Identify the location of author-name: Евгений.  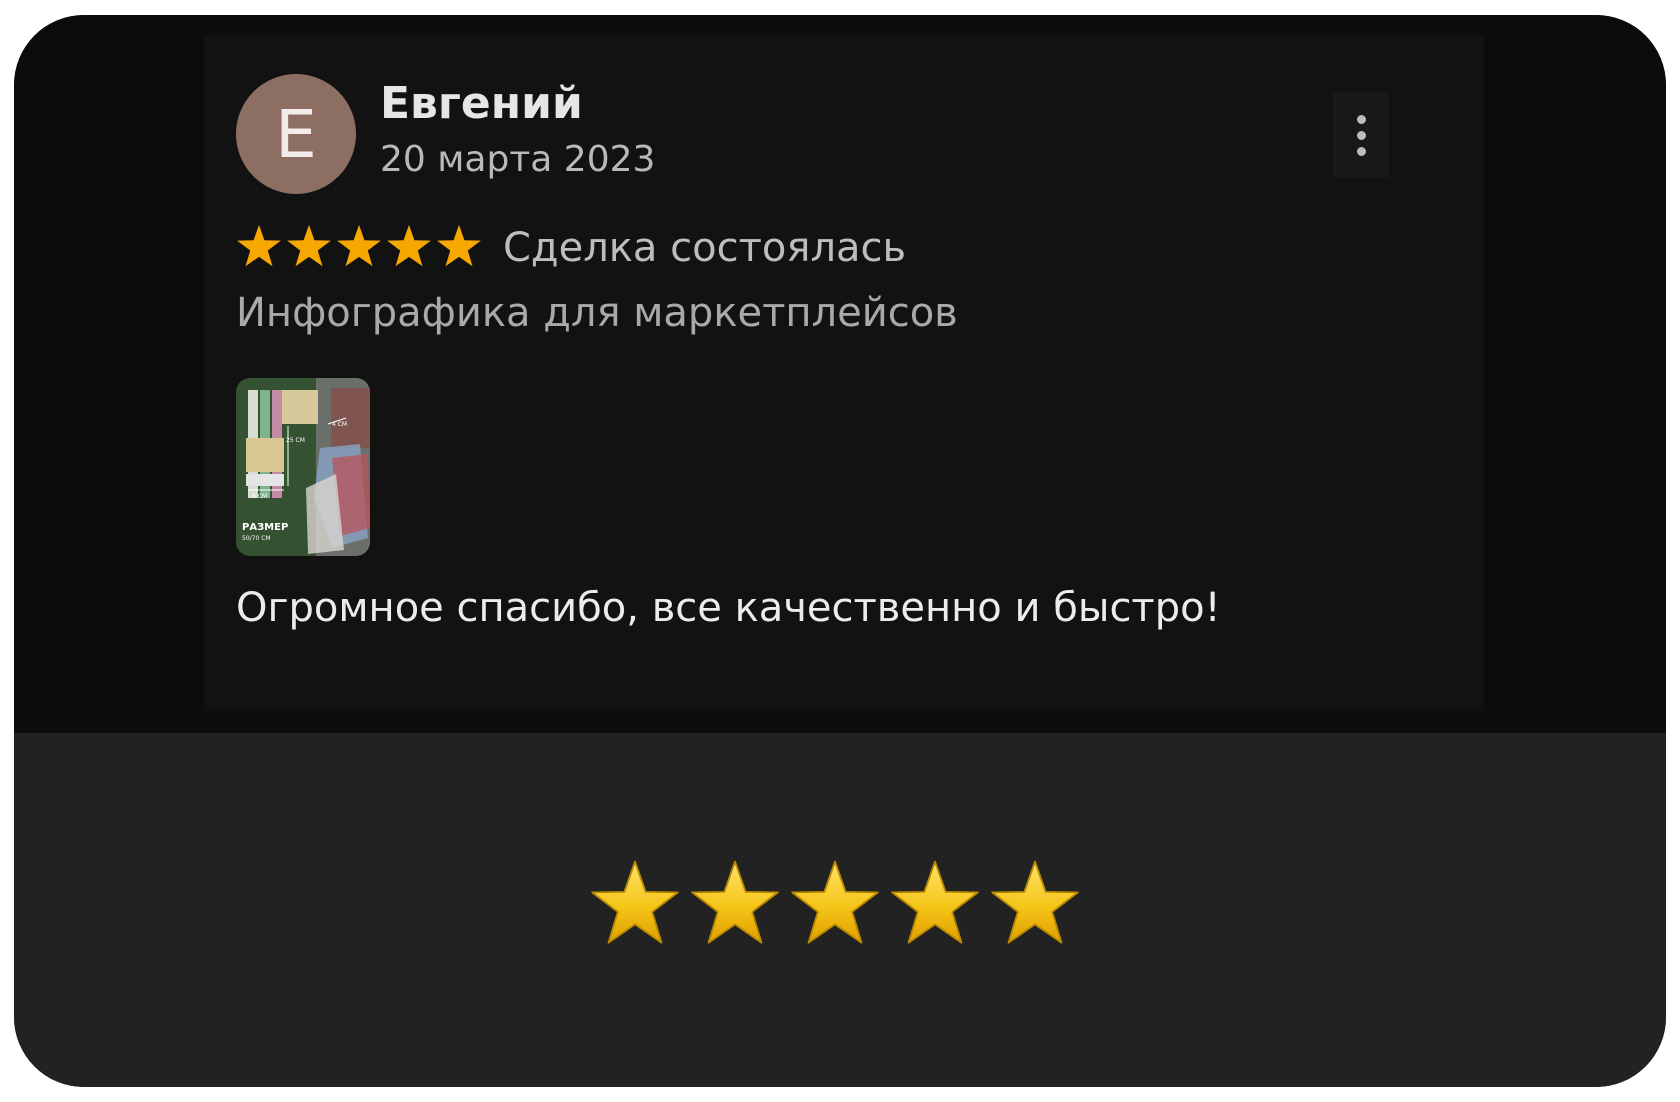
(481, 103).